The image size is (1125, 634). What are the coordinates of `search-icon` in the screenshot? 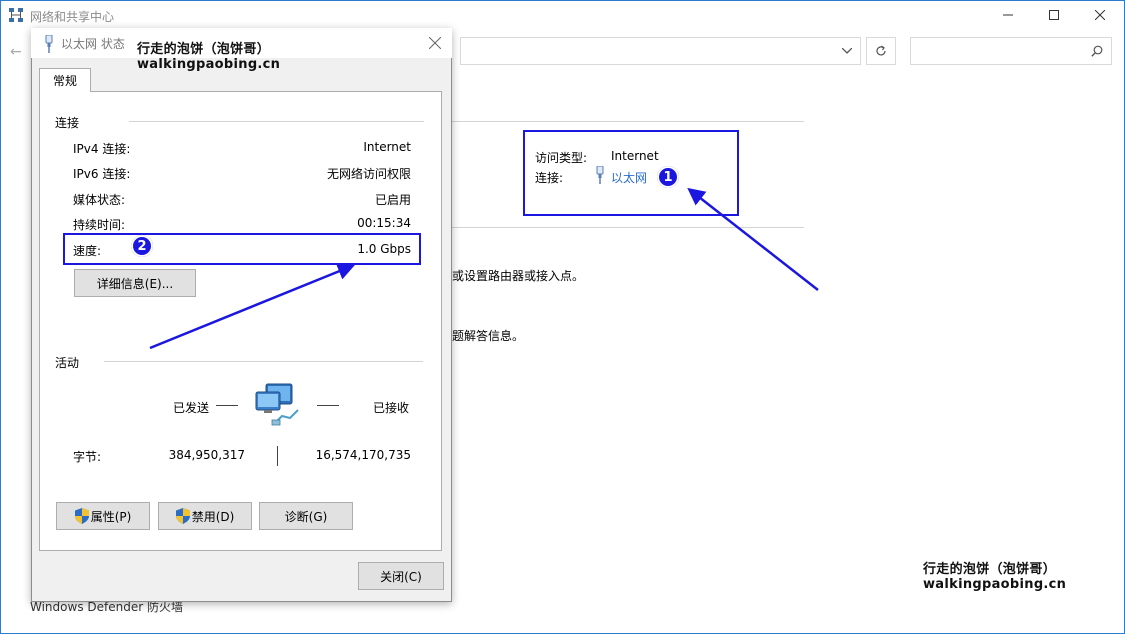 It's located at (1097, 51).